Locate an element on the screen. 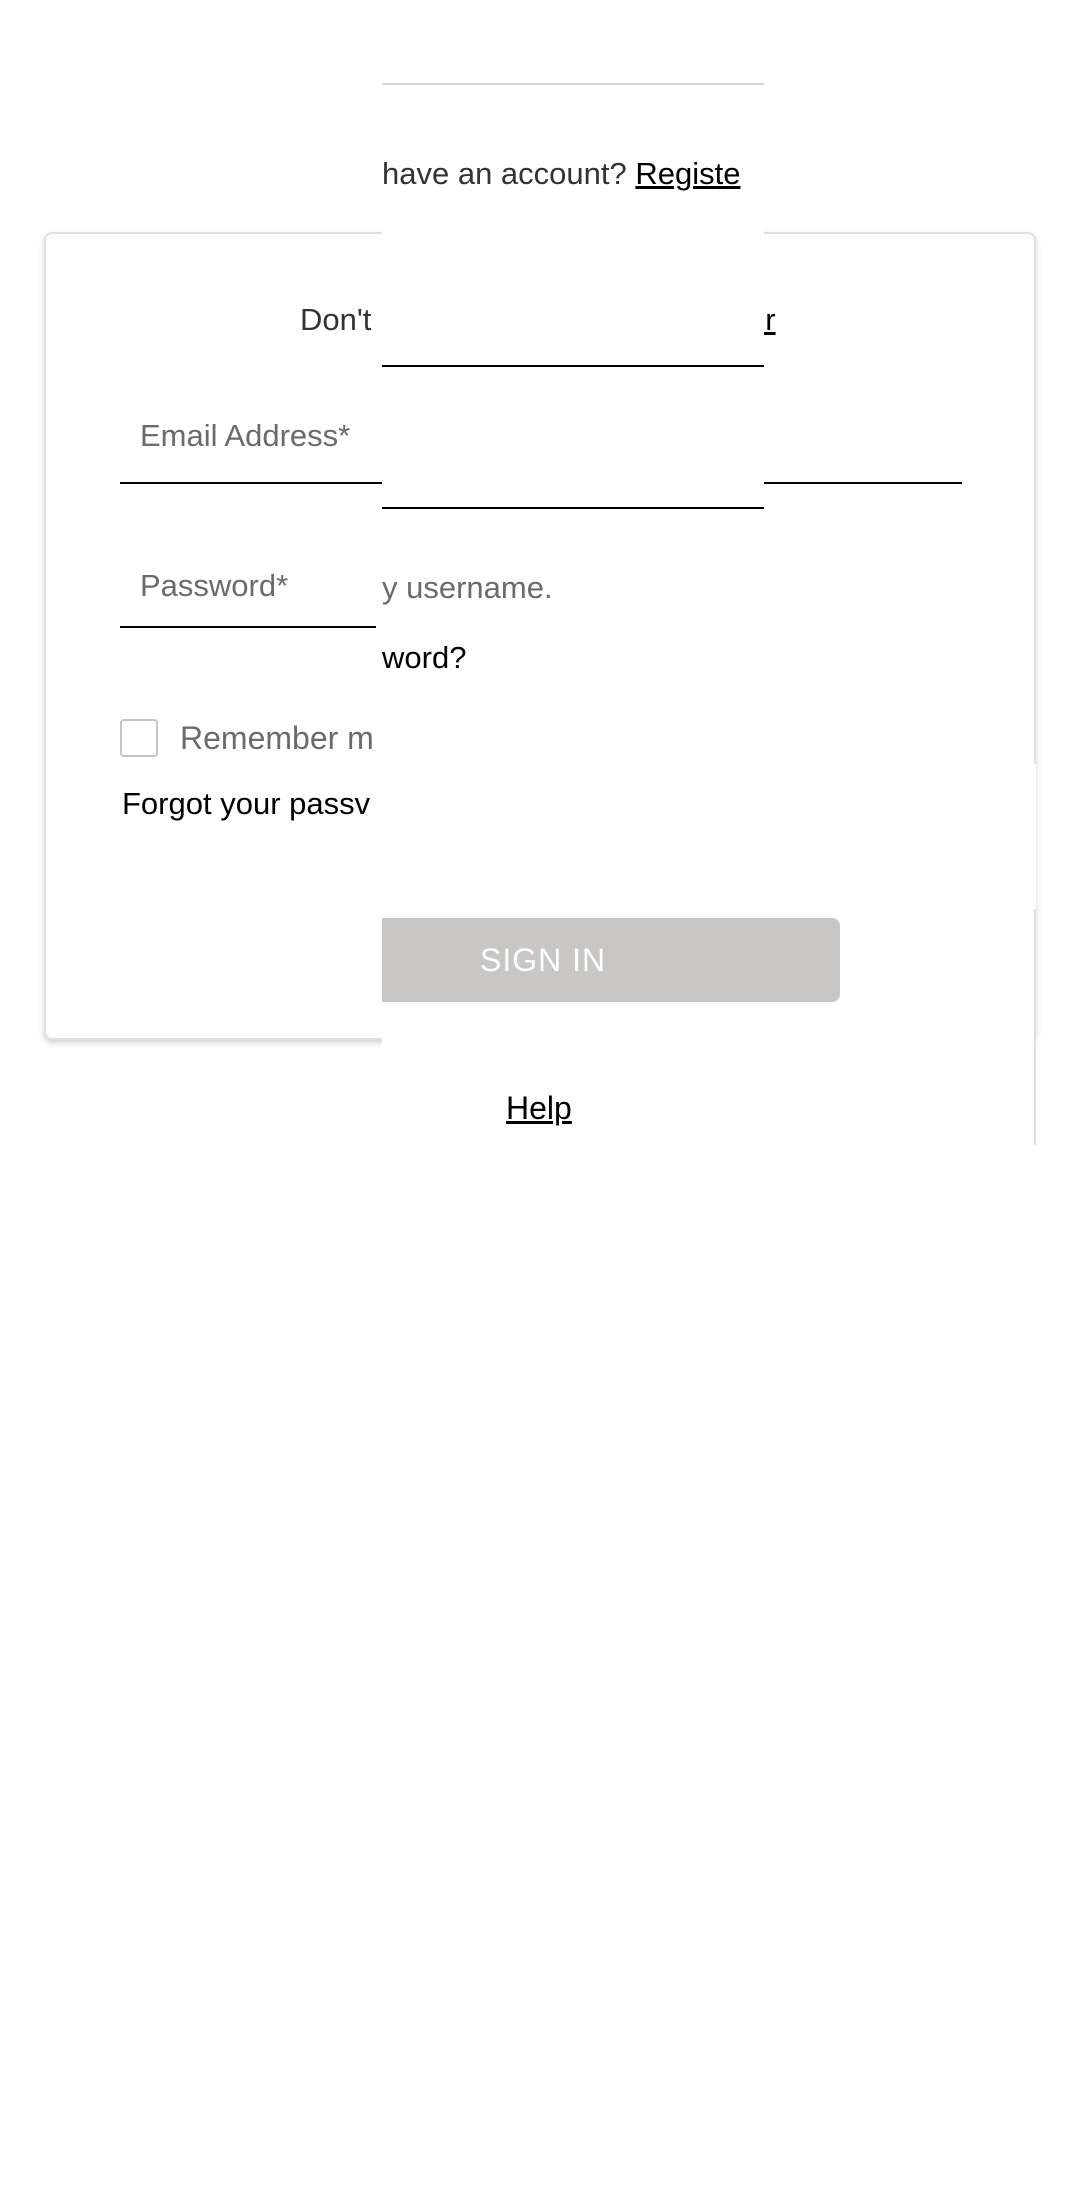  forgot-password-link: Forgot your passv is located at coordinates (246, 804).